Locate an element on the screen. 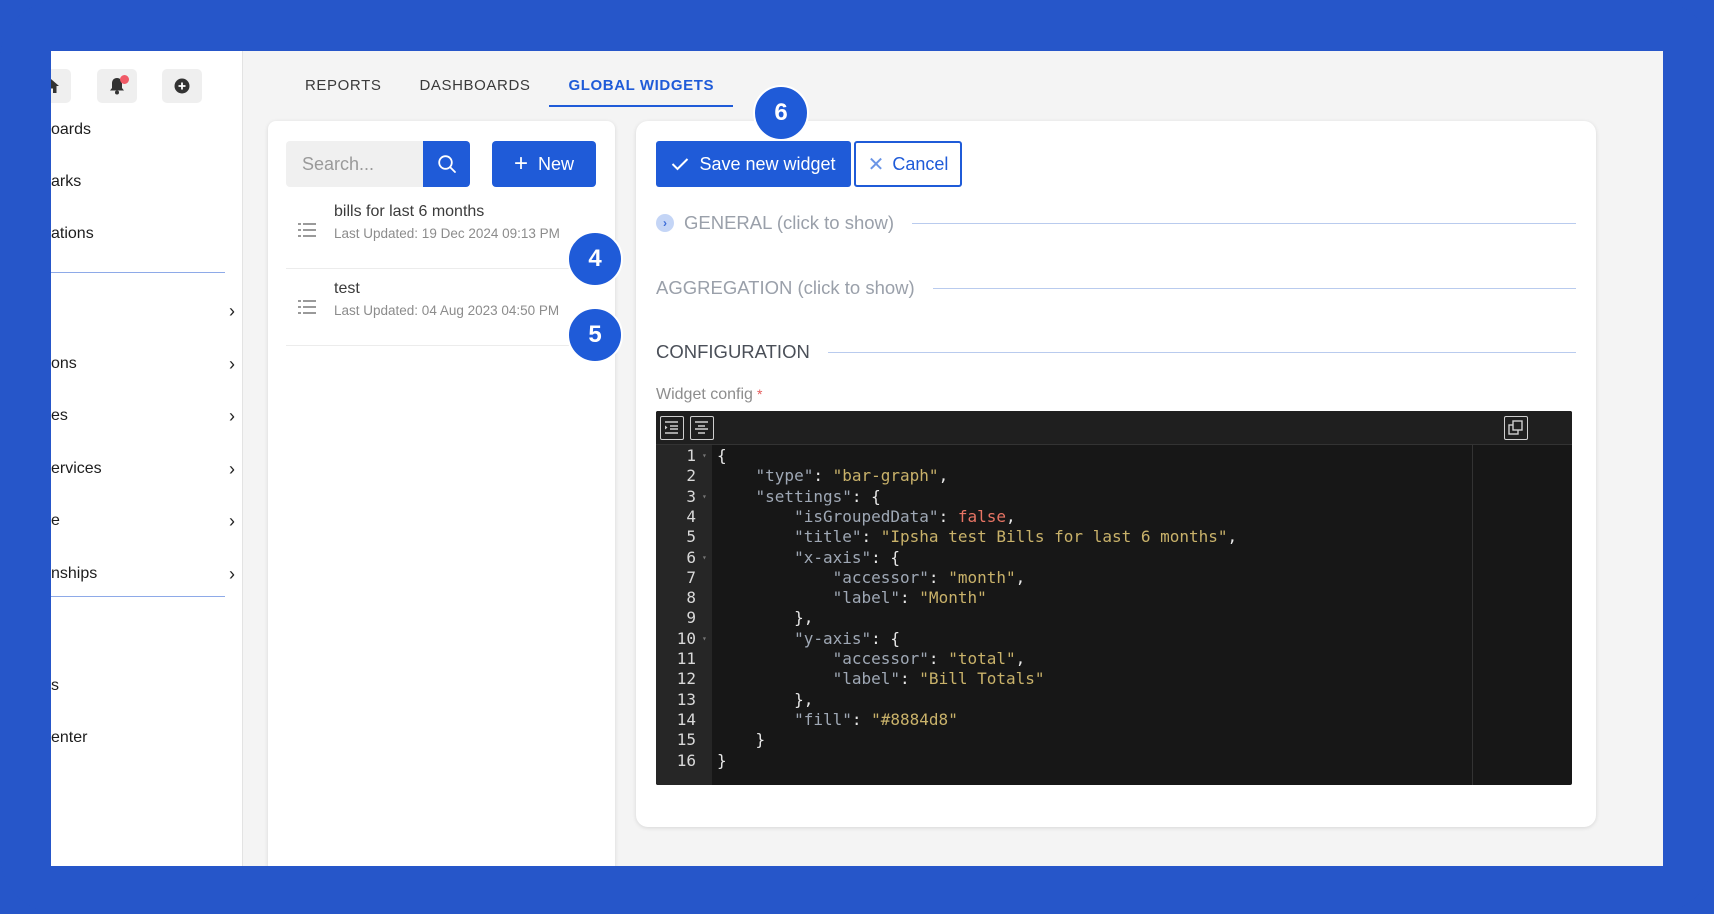  sidebar-item-group-1: › is located at coordinates (147, 311).